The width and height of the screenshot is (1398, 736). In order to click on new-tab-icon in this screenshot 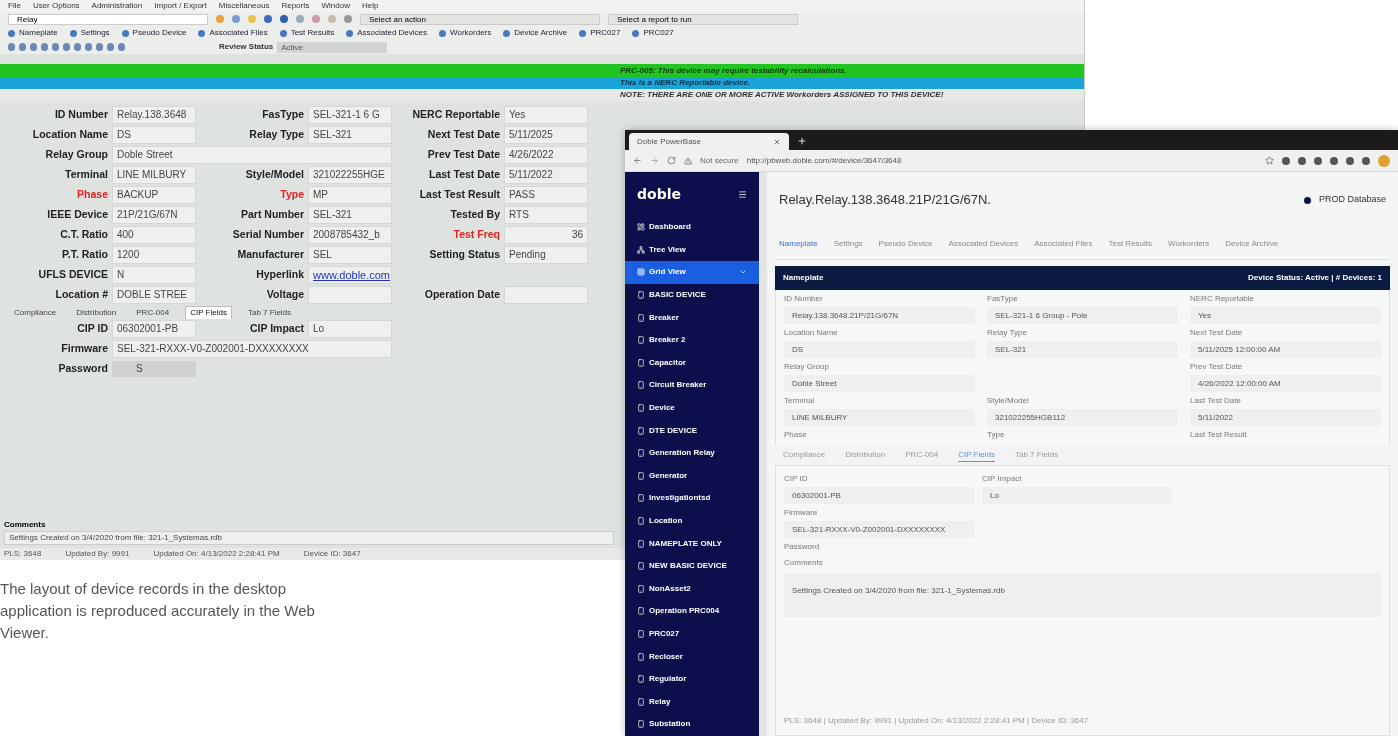, I will do `click(802, 141)`.